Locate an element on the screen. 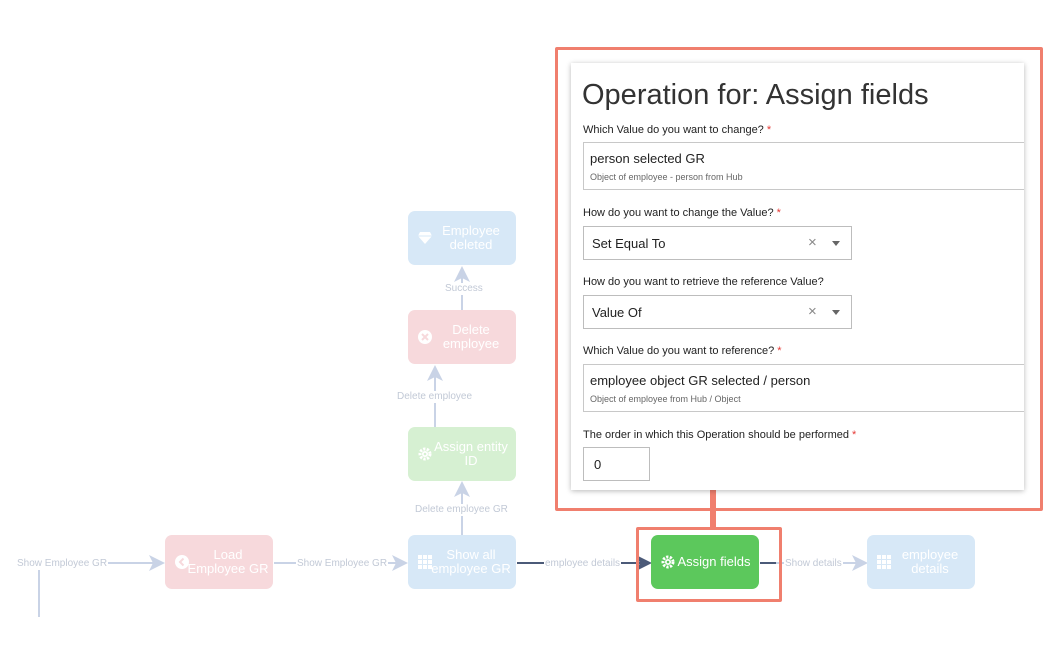 The height and width of the screenshot is (667, 1054). close-circle-icon is located at coordinates (425, 337).